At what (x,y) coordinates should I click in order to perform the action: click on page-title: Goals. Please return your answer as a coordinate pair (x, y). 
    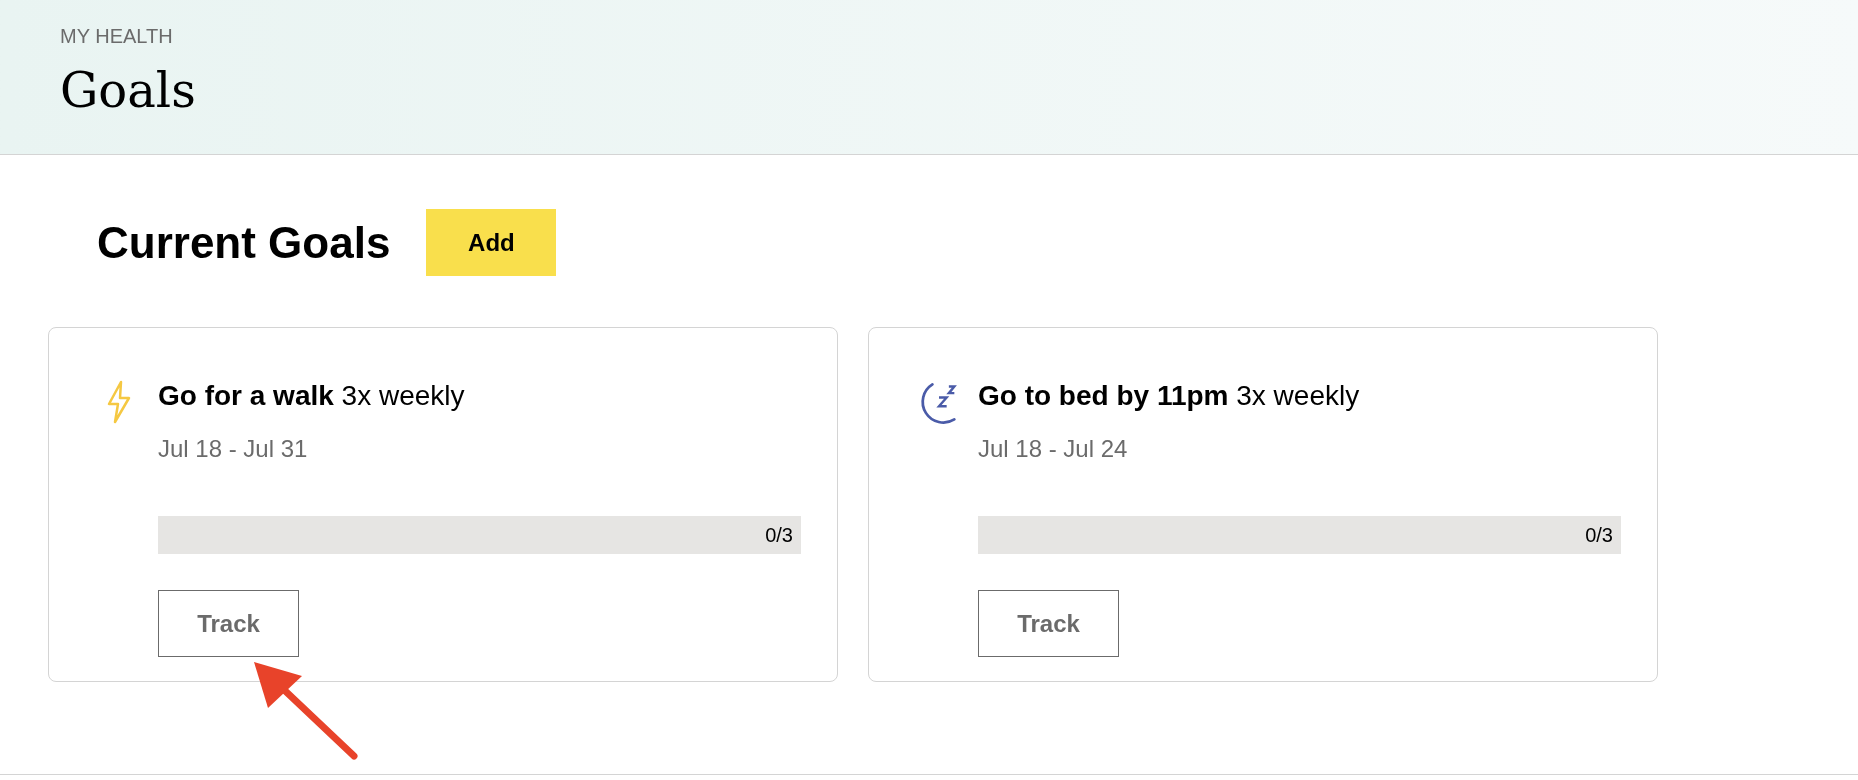
    Looking at the image, I should click on (128, 90).